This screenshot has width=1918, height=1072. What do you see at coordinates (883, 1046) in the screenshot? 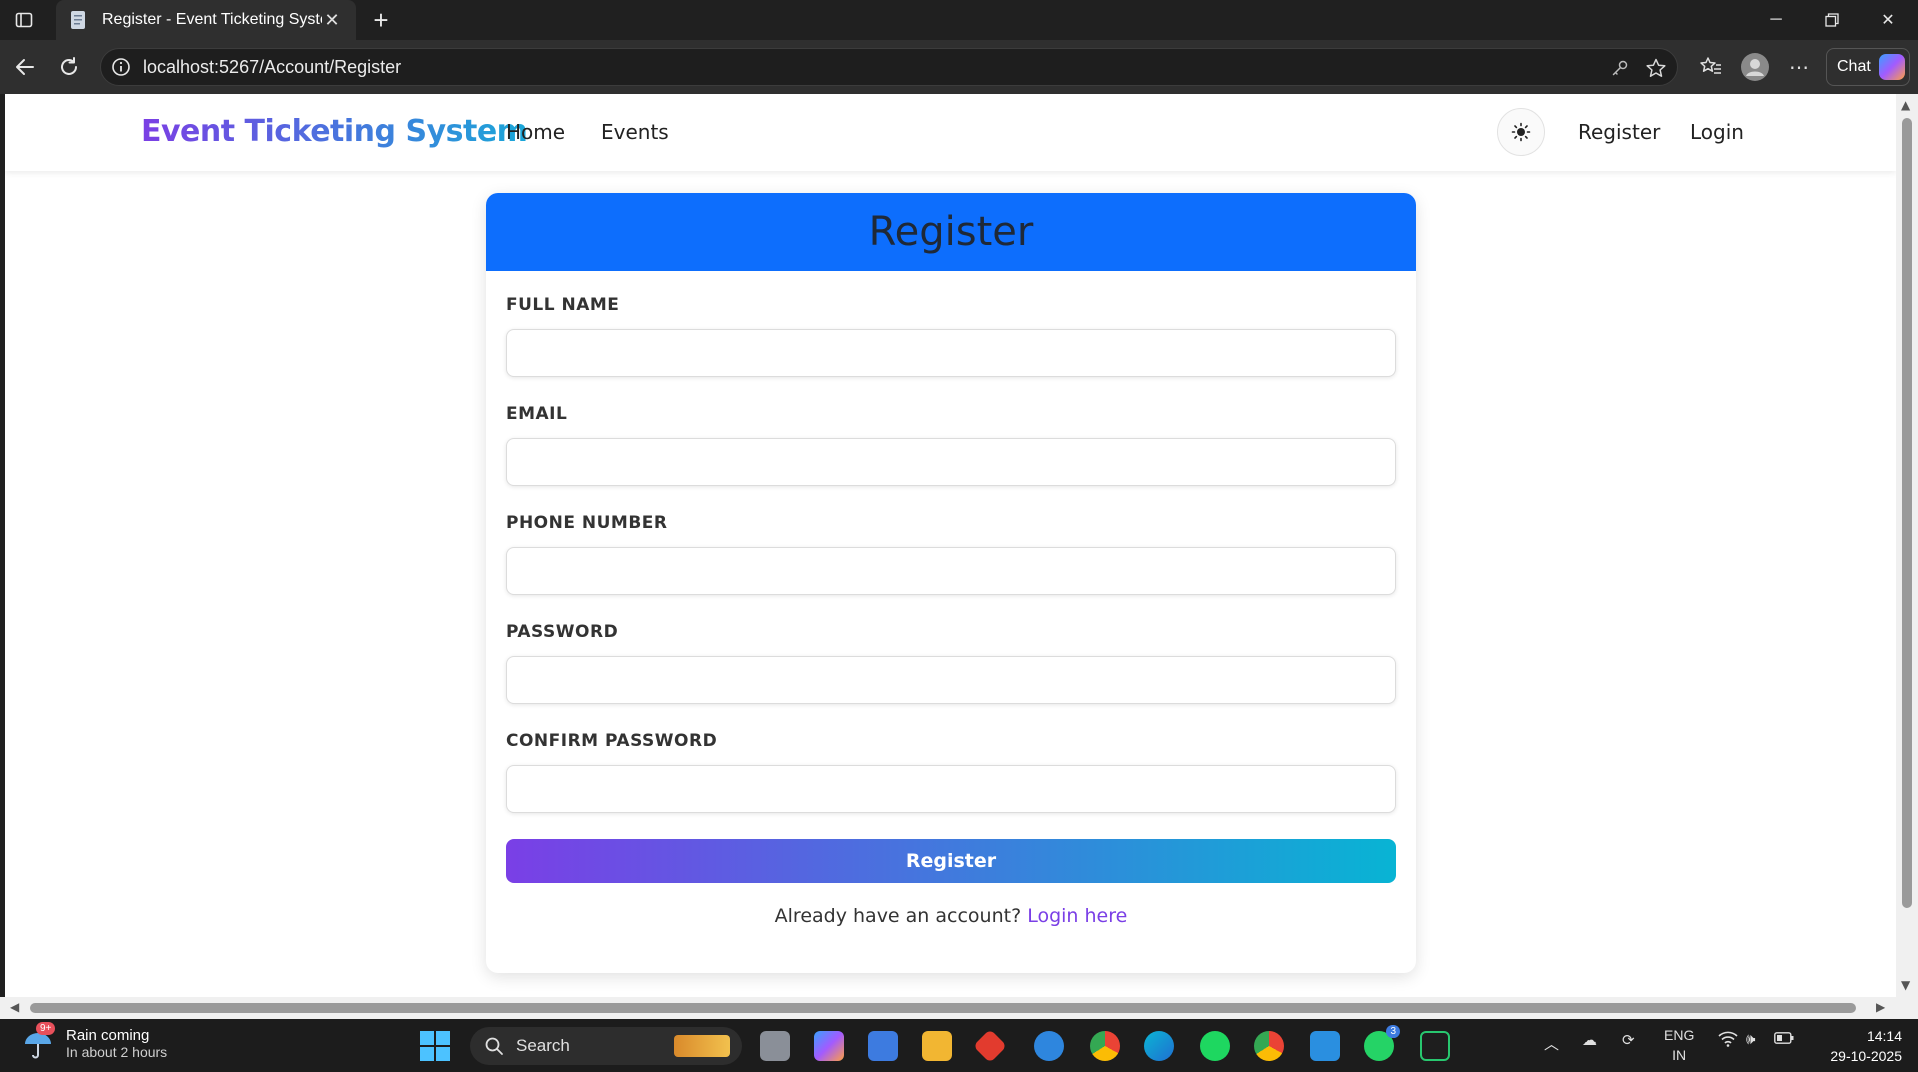
I see `store-app-icon` at bounding box center [883, 1046].